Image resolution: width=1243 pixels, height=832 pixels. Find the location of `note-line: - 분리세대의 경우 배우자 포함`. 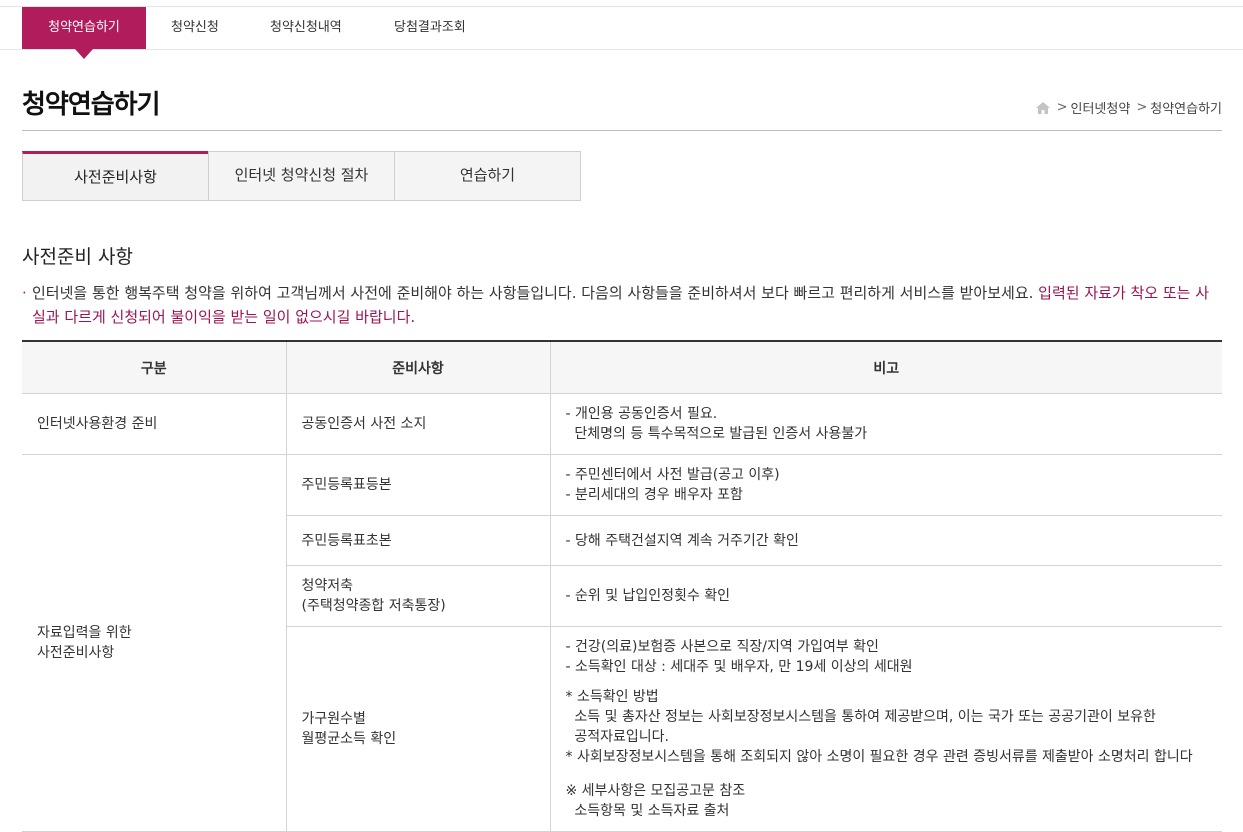

note-line: - 분리세대의 경우 배우자 포함 is located at coordinates (654, 495).